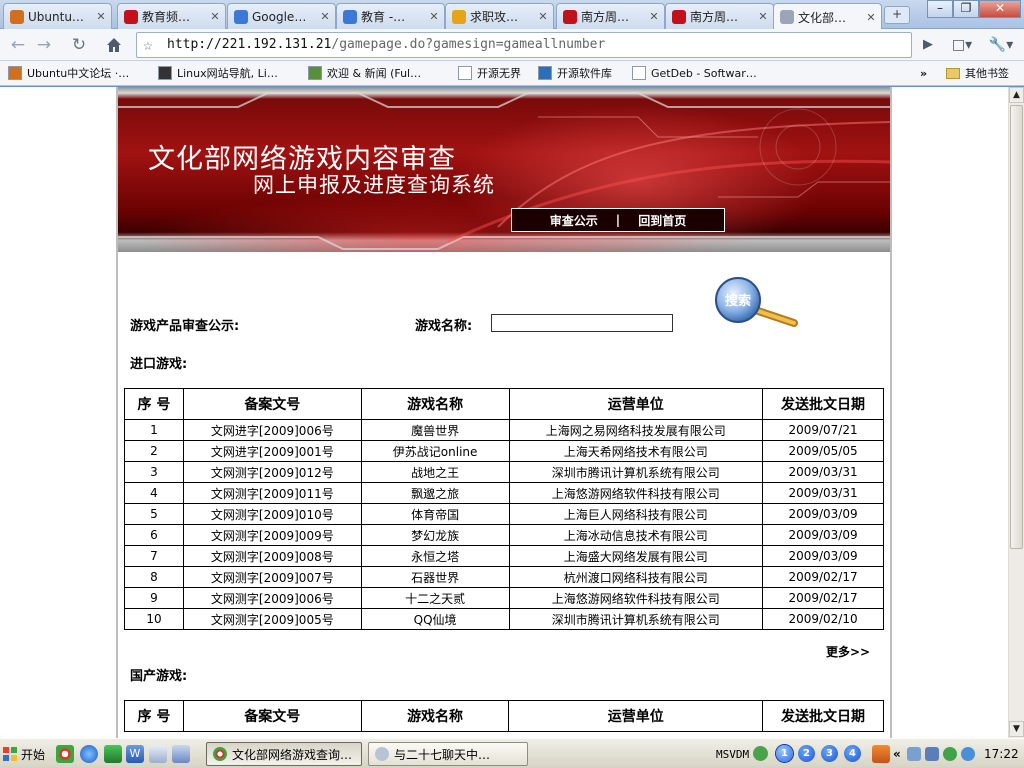  I want to click on windows-logo-icon, so click(10, 754).